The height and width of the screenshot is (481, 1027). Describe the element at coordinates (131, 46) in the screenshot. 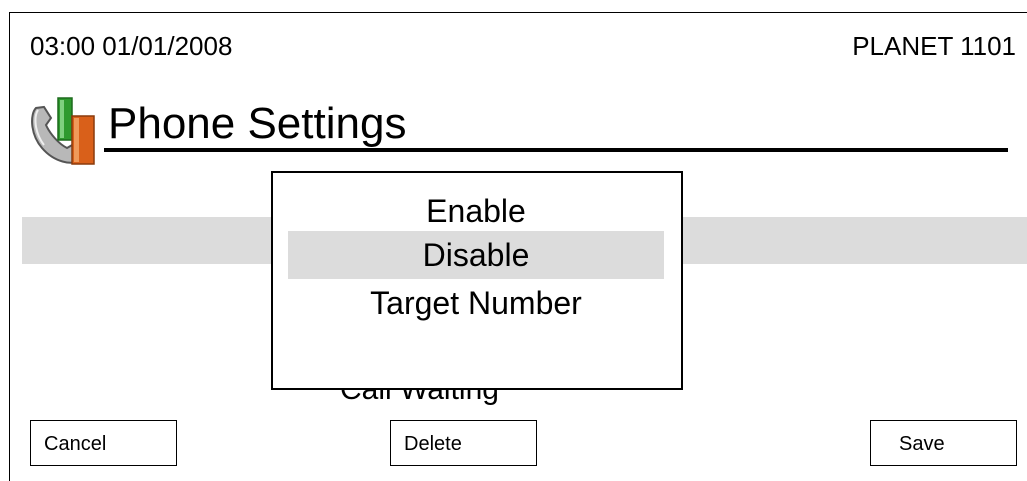

I see `datetime-label: 03:00 01/01/2008` at that location.